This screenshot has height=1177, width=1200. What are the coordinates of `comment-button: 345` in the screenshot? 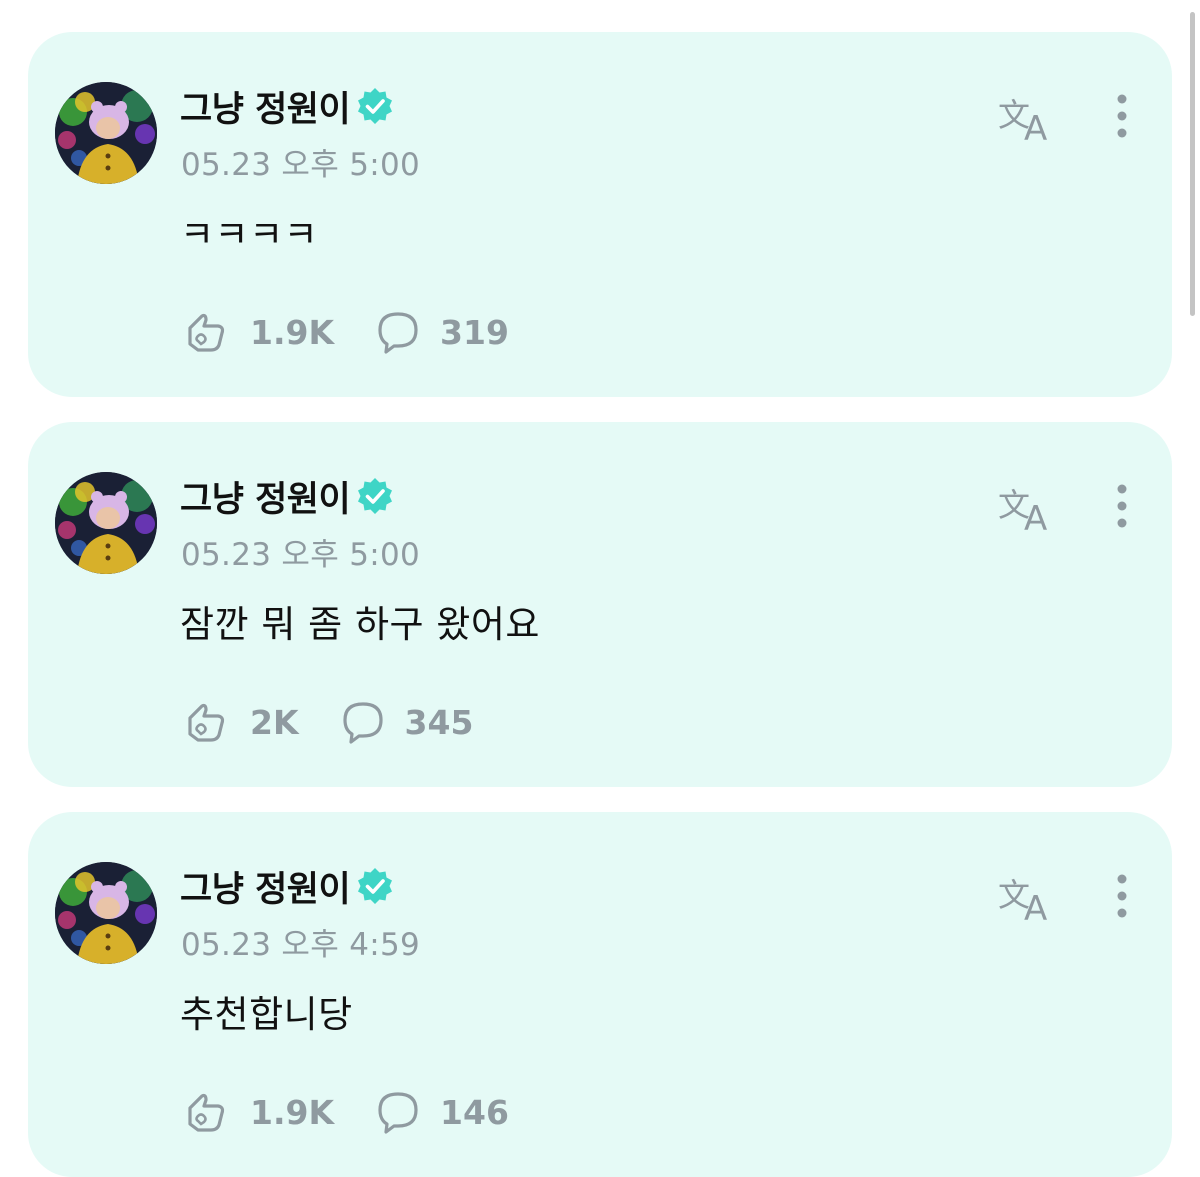 It's located at (404, 722).